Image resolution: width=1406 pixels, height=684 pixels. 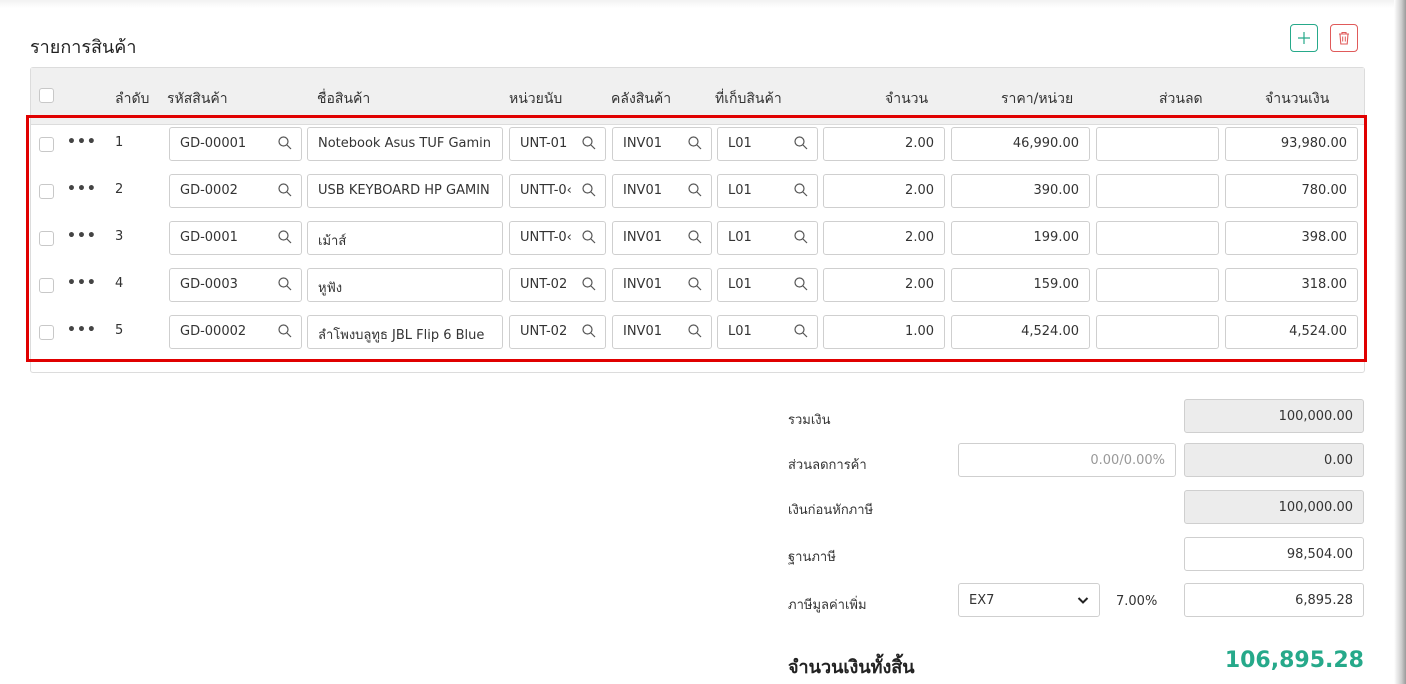 I want to click on product-name-field: Notebook Asus TUF Gamin, so click(x=405, y=144).